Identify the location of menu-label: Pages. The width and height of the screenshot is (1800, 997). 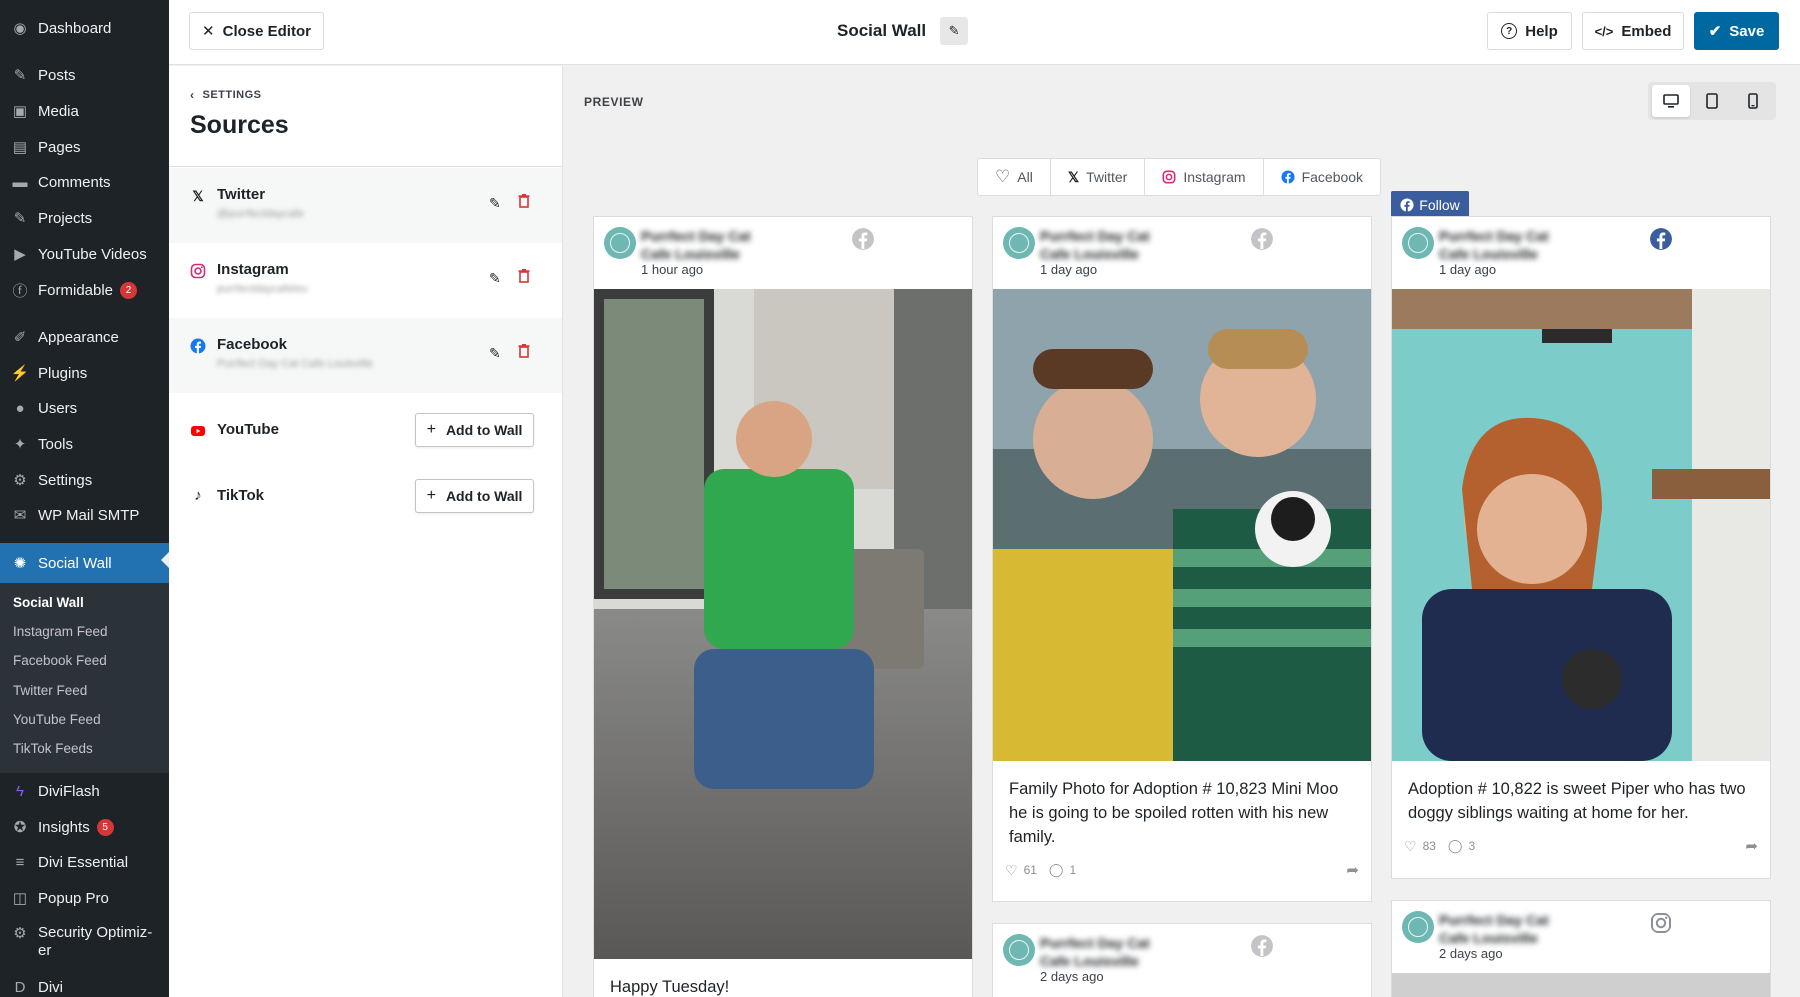
(59, 147).